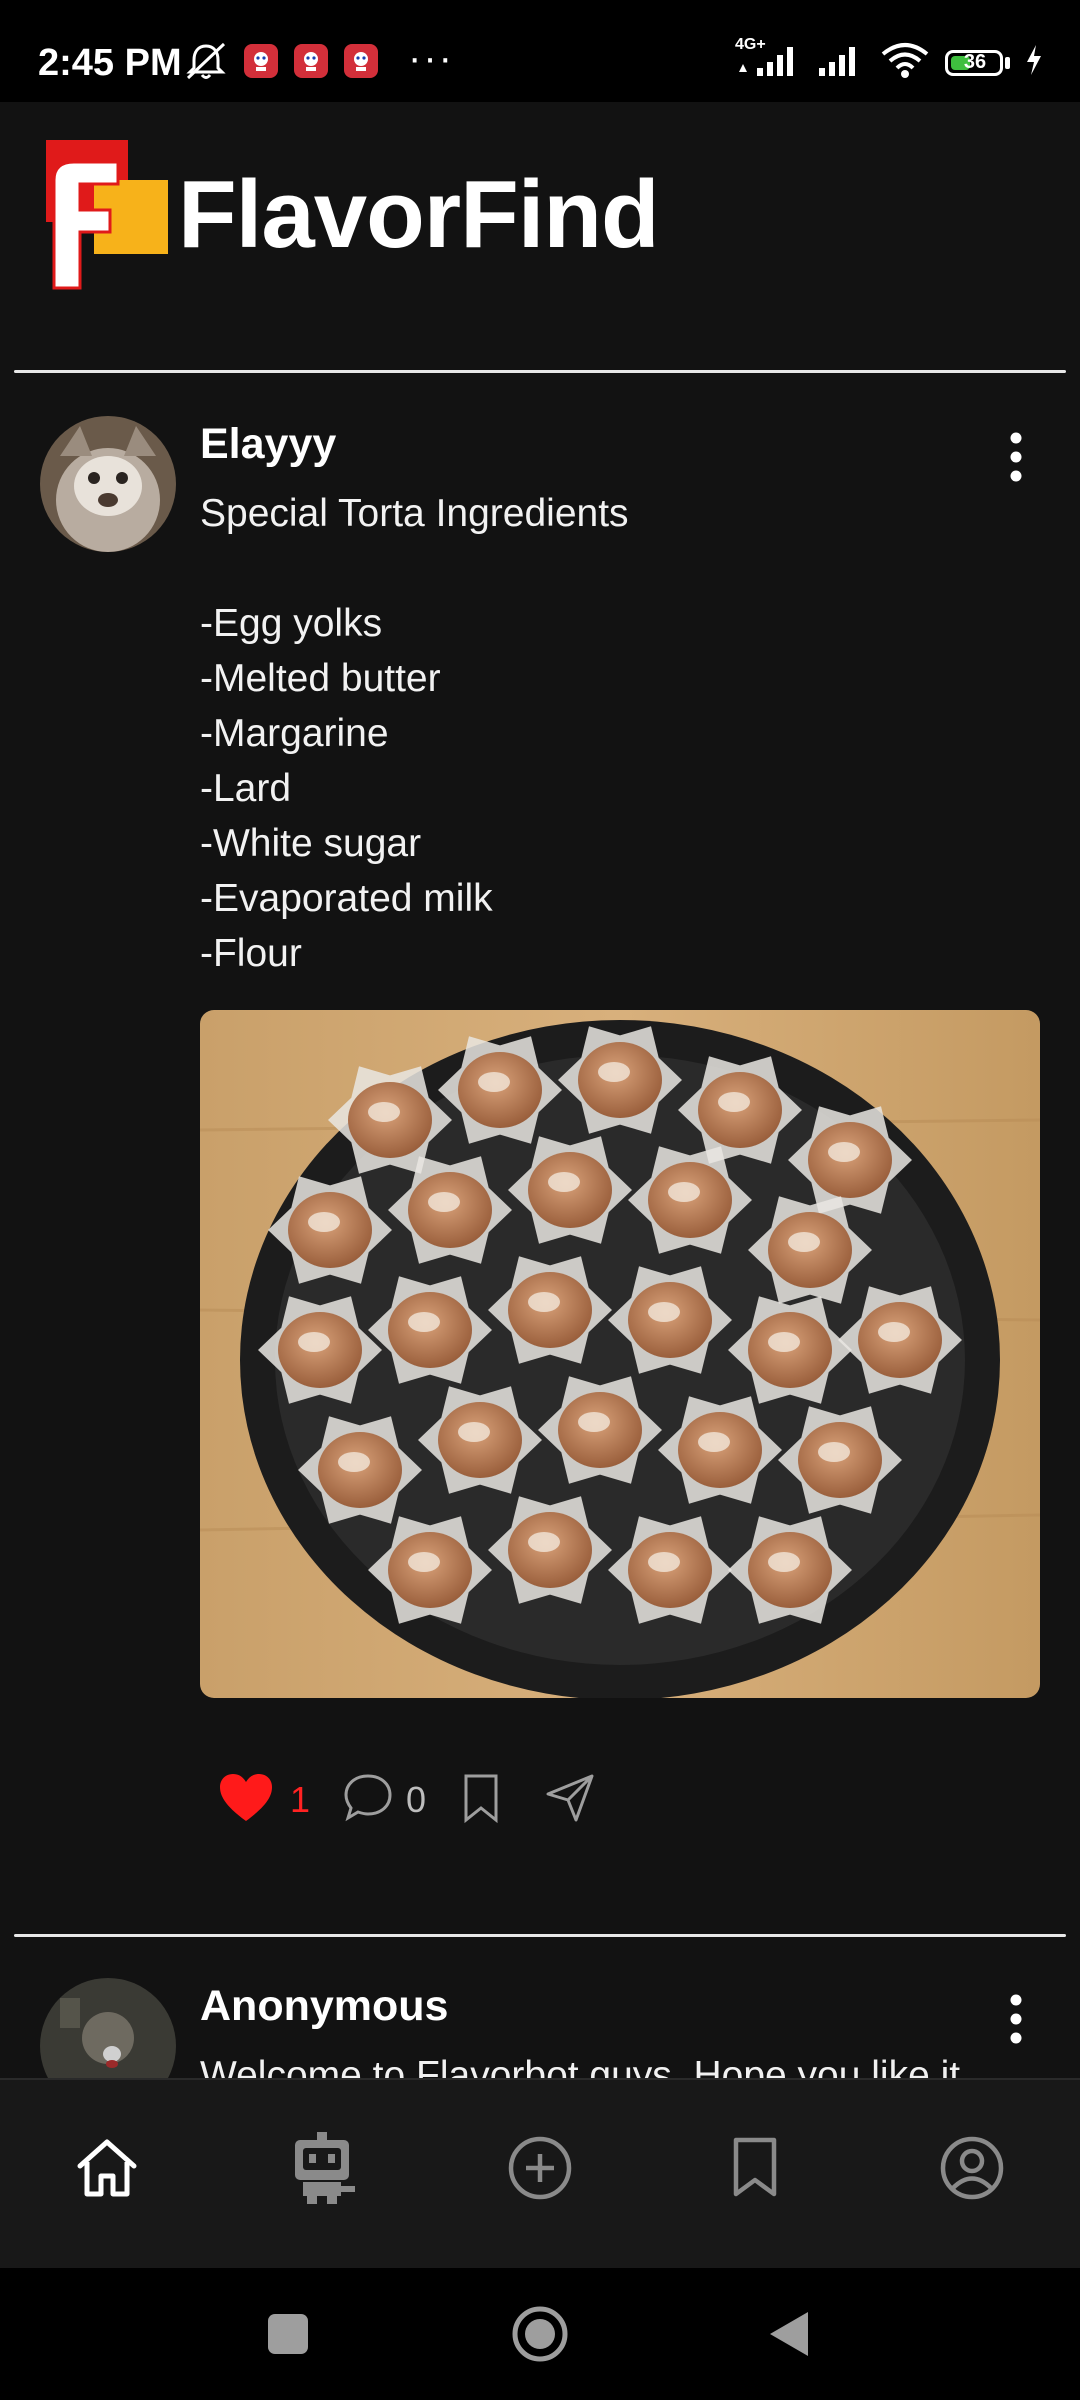 This screenshot has height=2400, width=1080. I want to click on recents-icon, so click(288, 2336).